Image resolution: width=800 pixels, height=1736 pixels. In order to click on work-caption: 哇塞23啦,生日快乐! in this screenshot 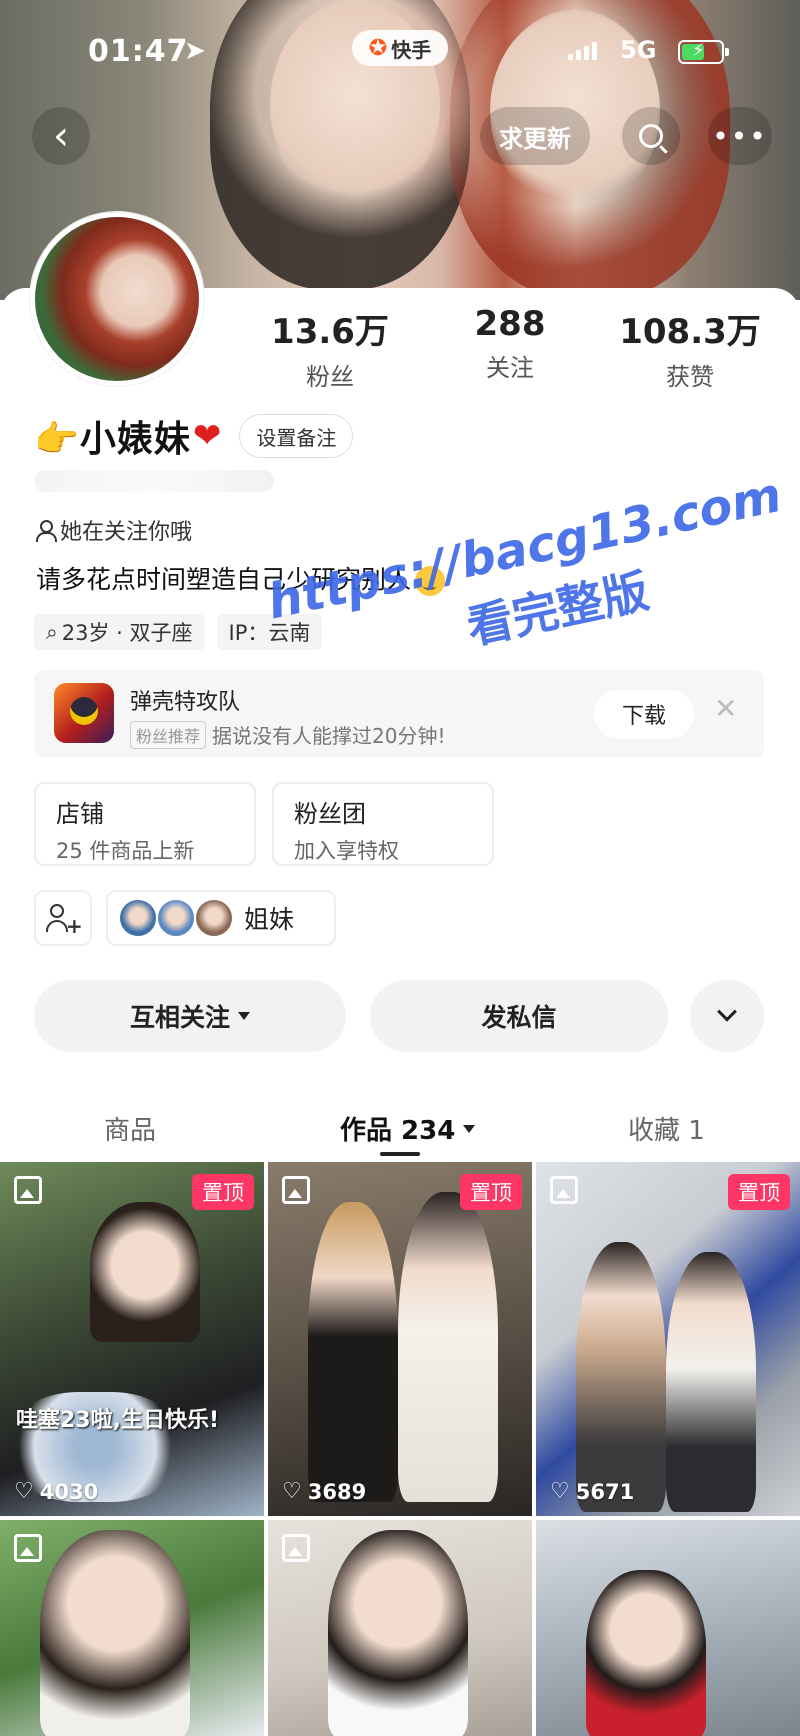, I will do `click(118, 1420)`.